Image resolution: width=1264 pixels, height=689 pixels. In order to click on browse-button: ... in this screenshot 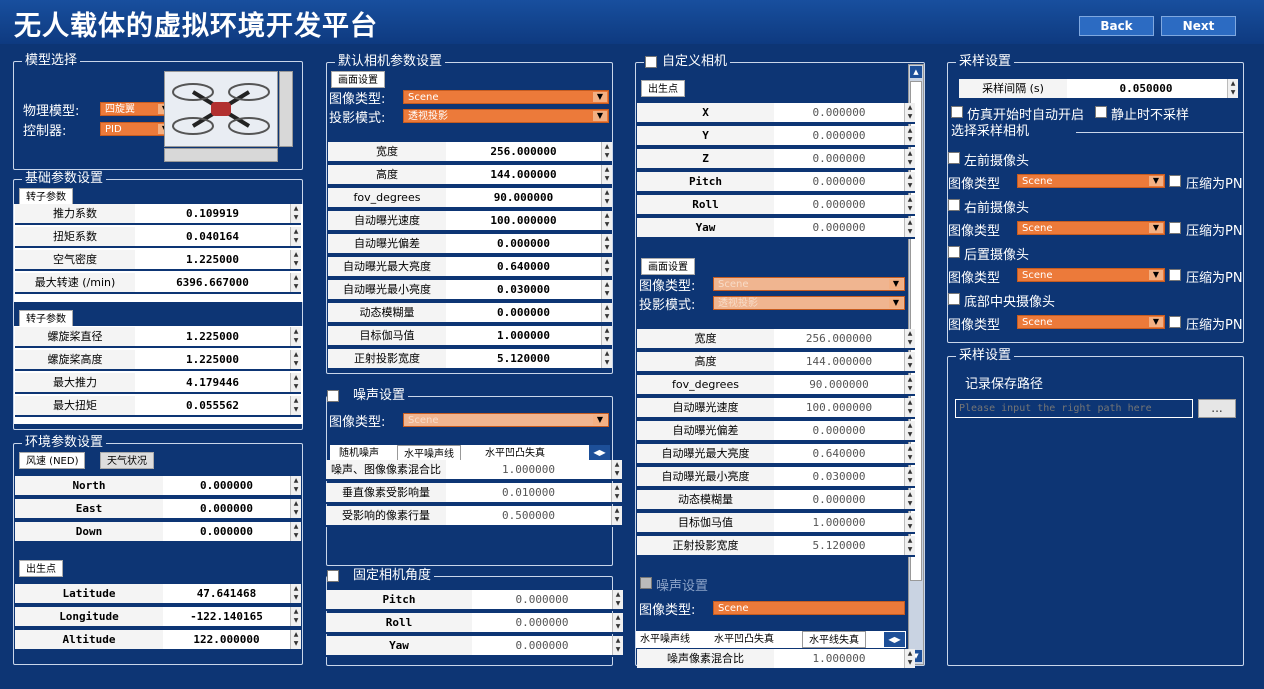, I will do `click(1217, 408)`.